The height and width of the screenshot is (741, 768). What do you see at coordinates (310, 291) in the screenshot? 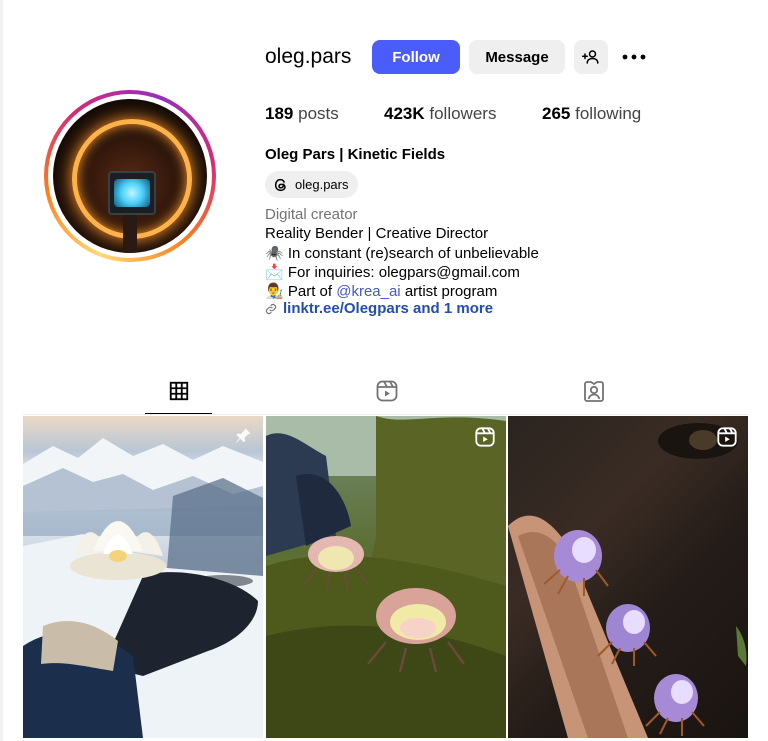
I see `bio-line-4-prefix: Part of` at bounding box center [310, 291].